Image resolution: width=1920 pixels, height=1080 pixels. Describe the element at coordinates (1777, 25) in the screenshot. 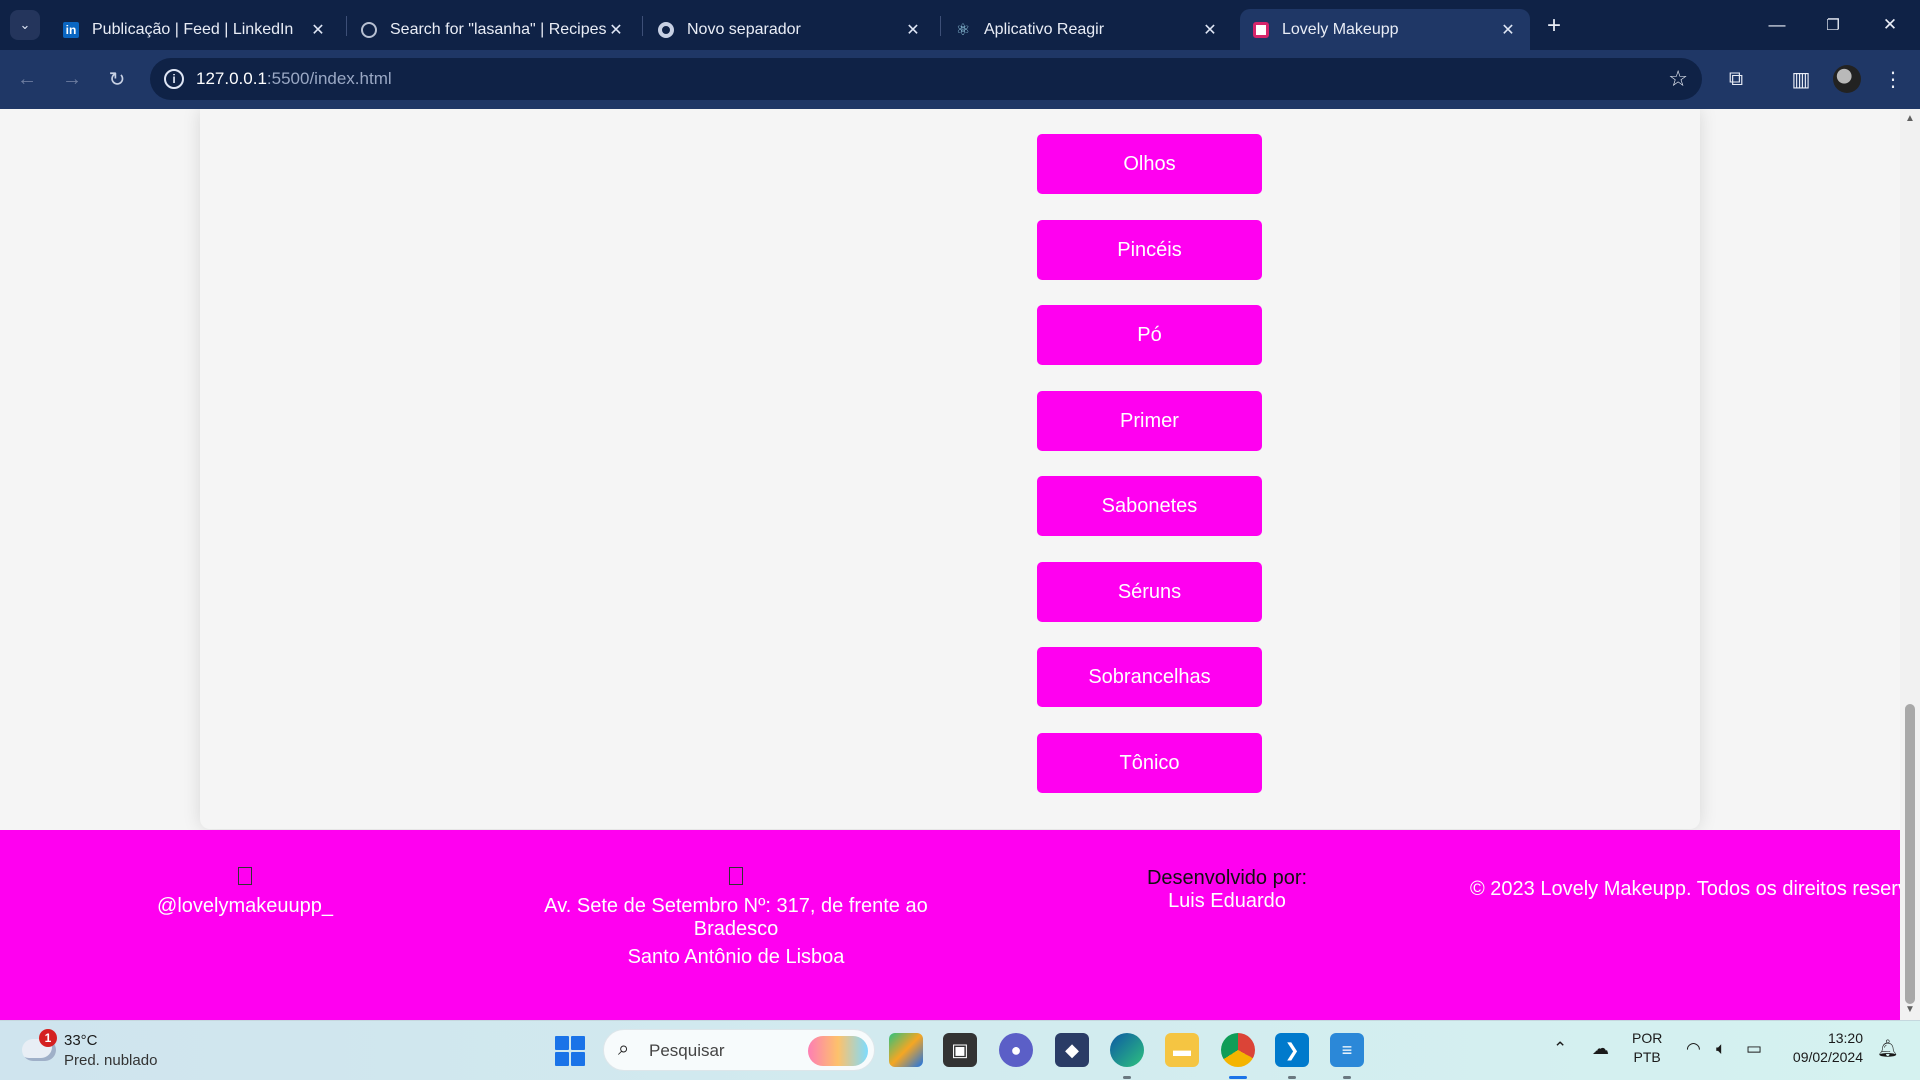

I see `minimize-button: —` at that location.